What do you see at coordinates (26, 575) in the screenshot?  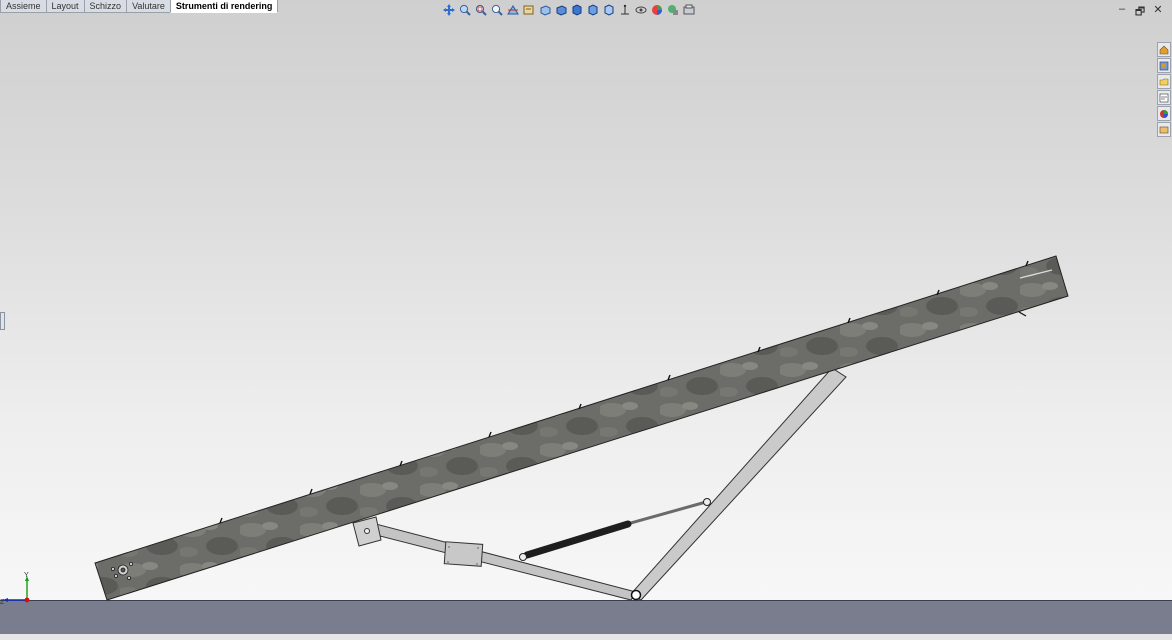 I see `y-axis-label: Y` at bounding box center [26, 575].